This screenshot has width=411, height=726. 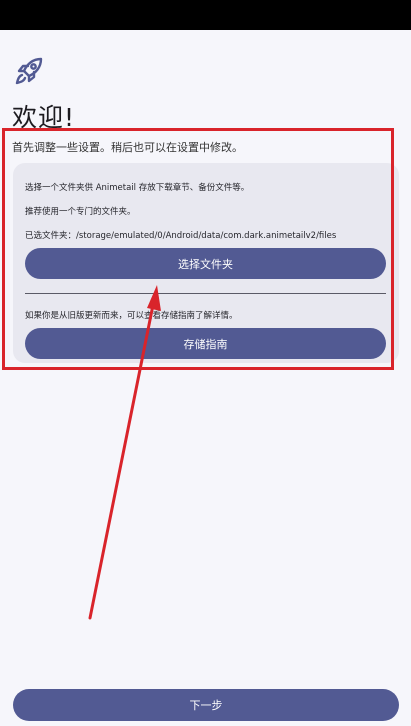 I want to click on rocket-icon, so click(x=29, y=71).